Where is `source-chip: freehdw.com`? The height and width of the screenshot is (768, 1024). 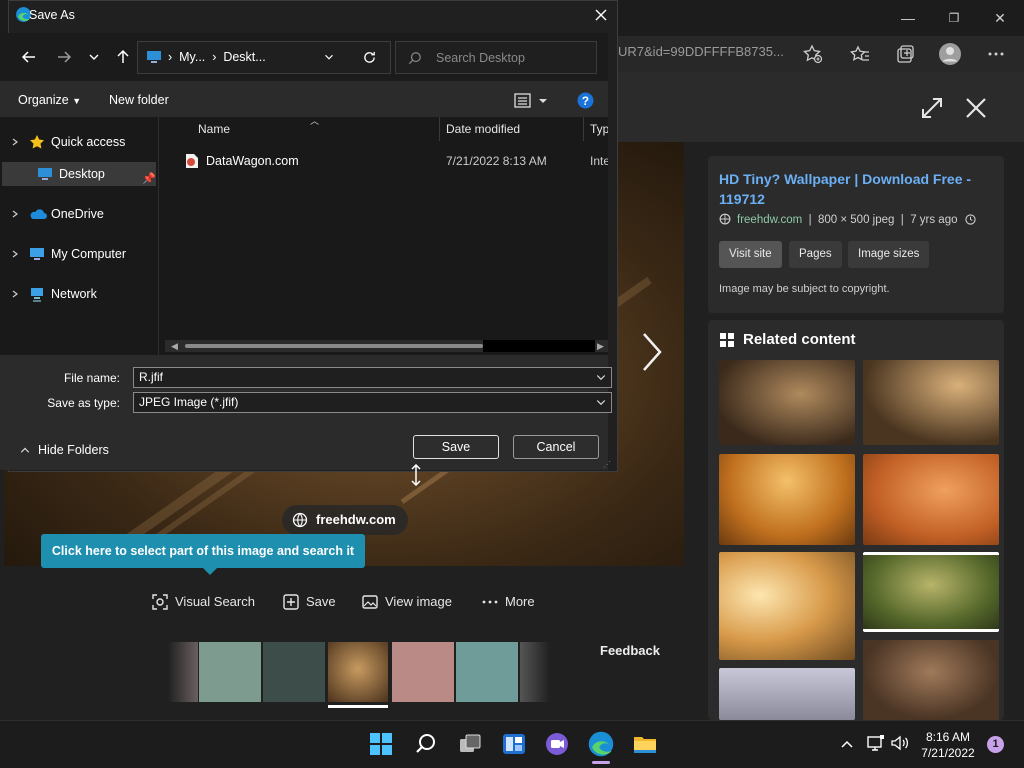 source-chip: freehdw.com is located at coordinates (345, 520).